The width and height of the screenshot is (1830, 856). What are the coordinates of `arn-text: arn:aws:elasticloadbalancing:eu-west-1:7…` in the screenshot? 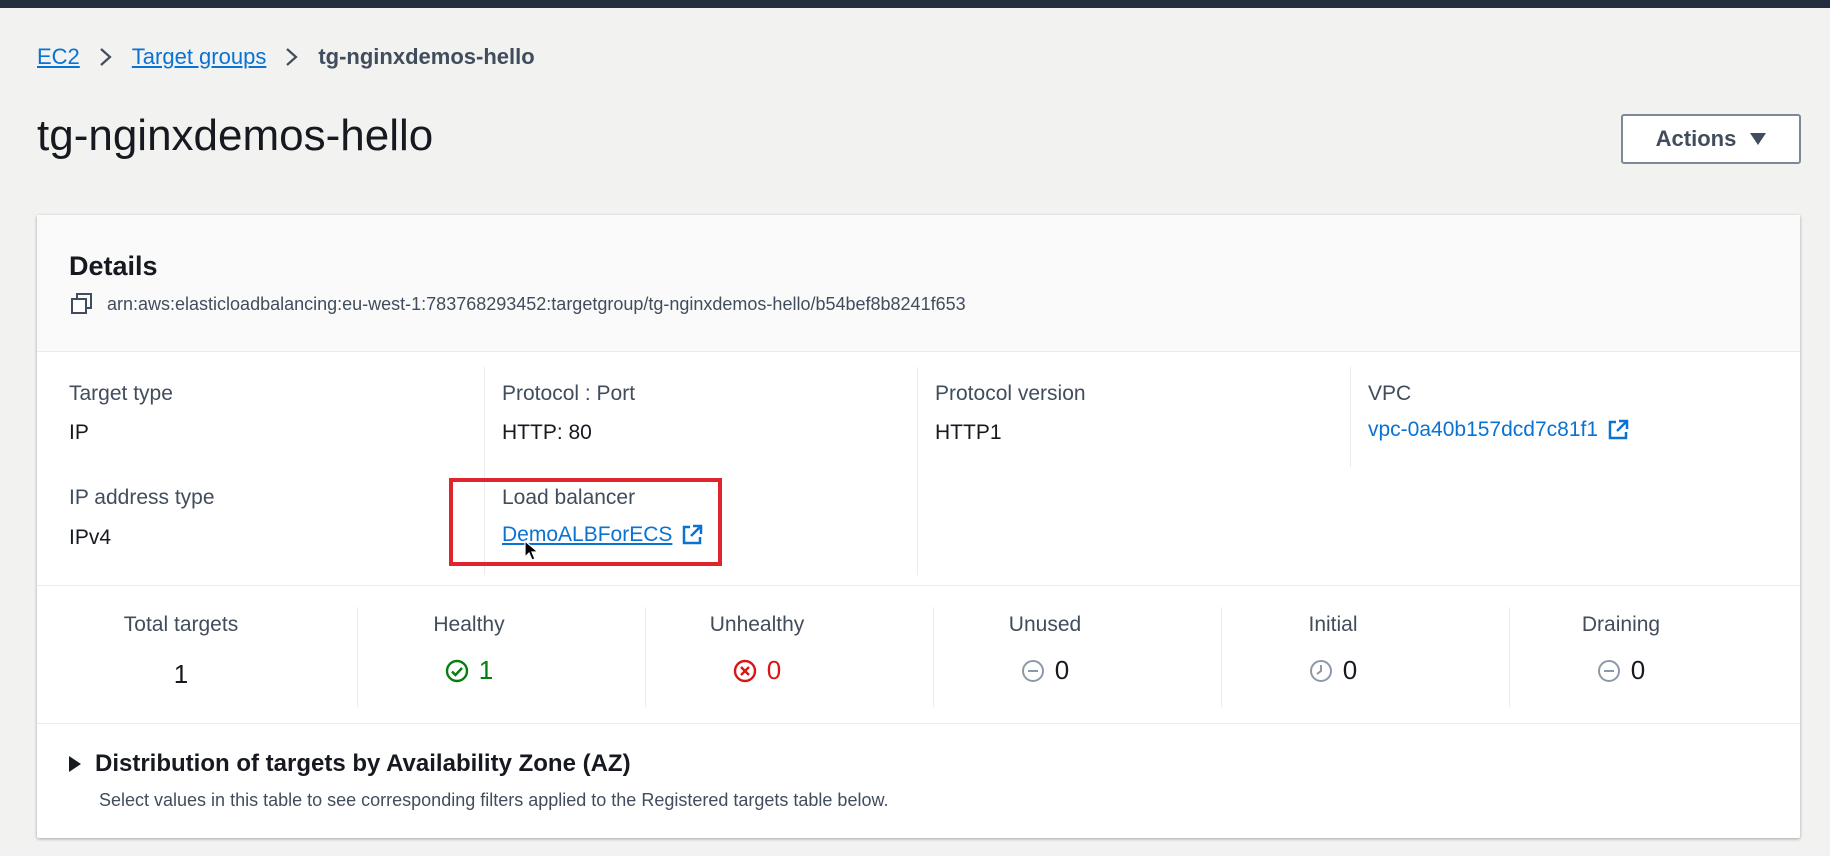 It's located at (536, 303).